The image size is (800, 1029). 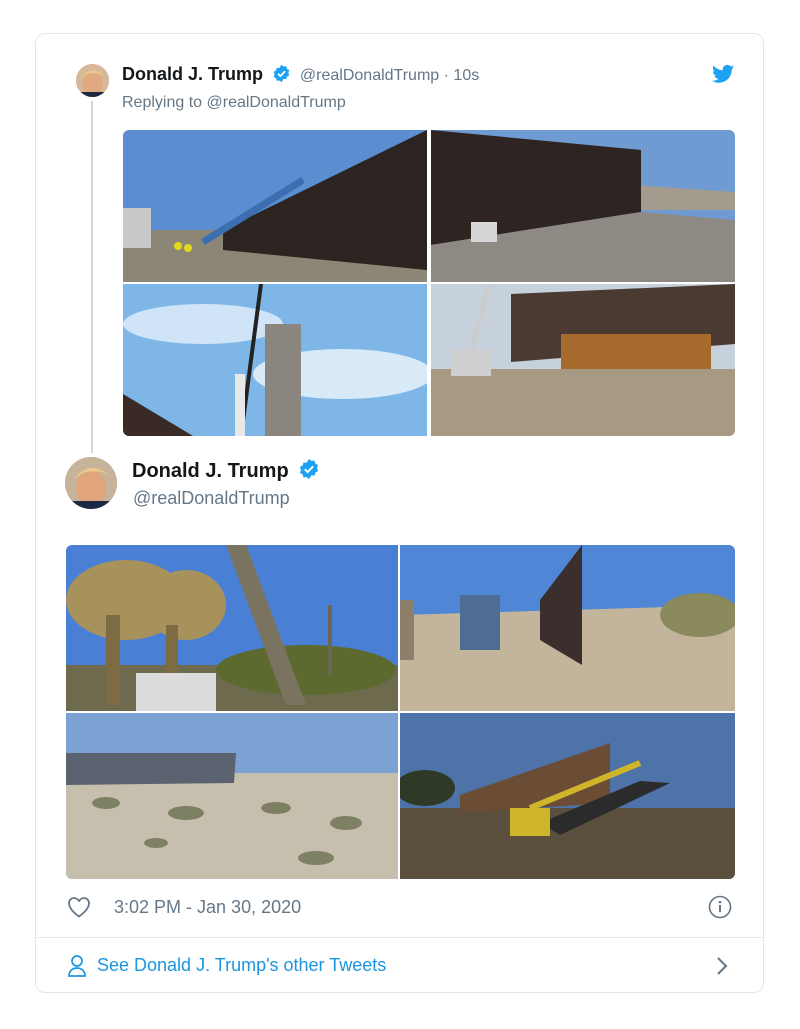 What do you see at coordinates (722, 966) in the screenshot?
I see `chevron-right-icon` at bounding box center [722, 966].